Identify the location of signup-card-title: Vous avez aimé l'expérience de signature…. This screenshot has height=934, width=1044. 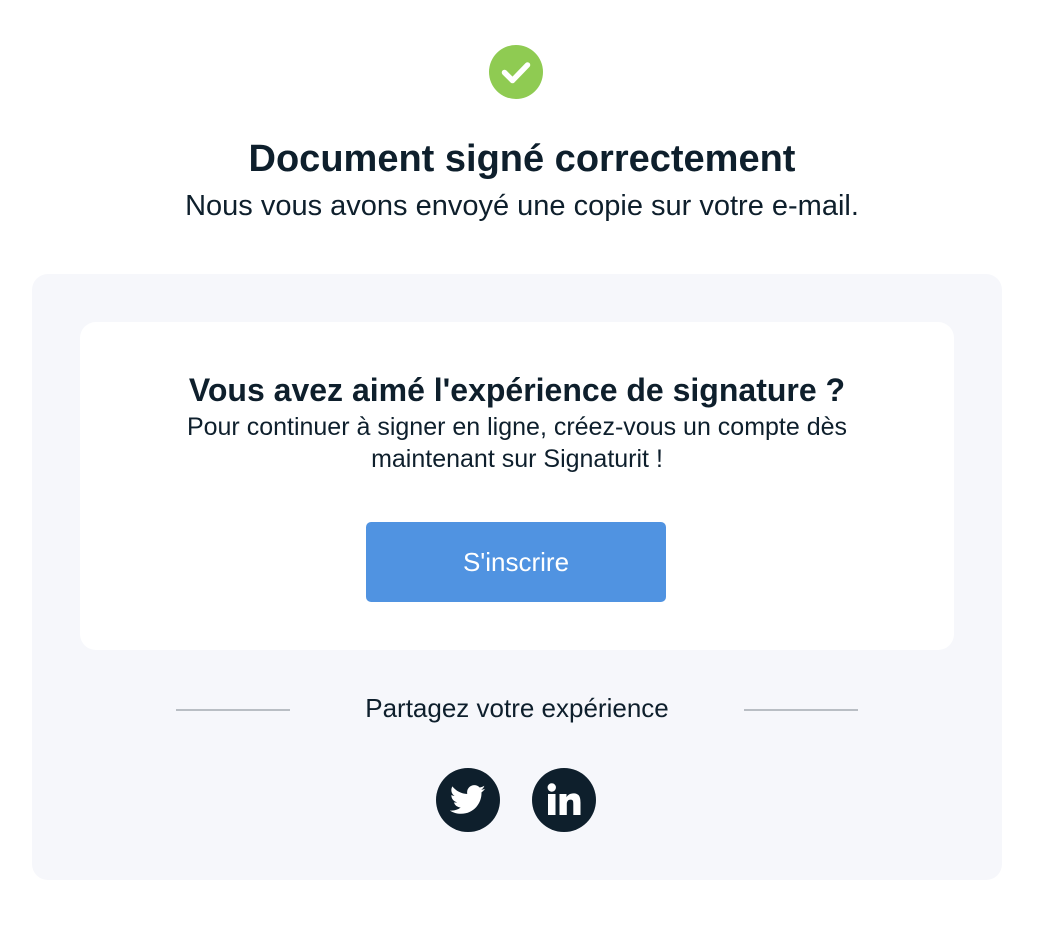
(517, 390).